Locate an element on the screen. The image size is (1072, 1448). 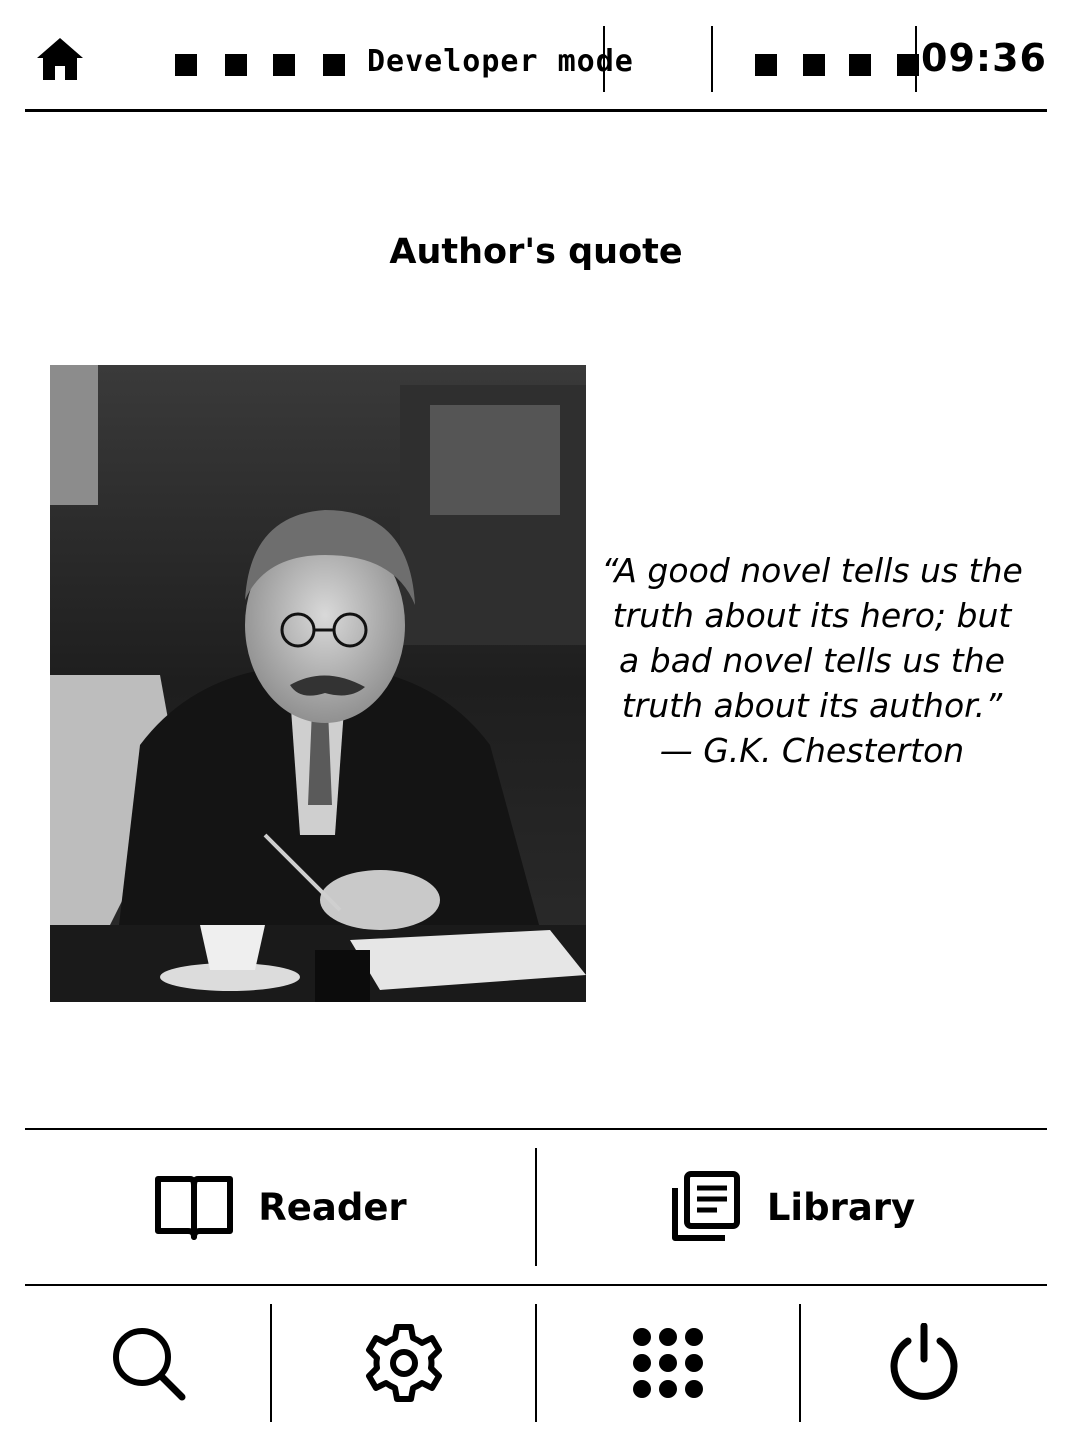
search-button is located at coordinates (147, 1363).